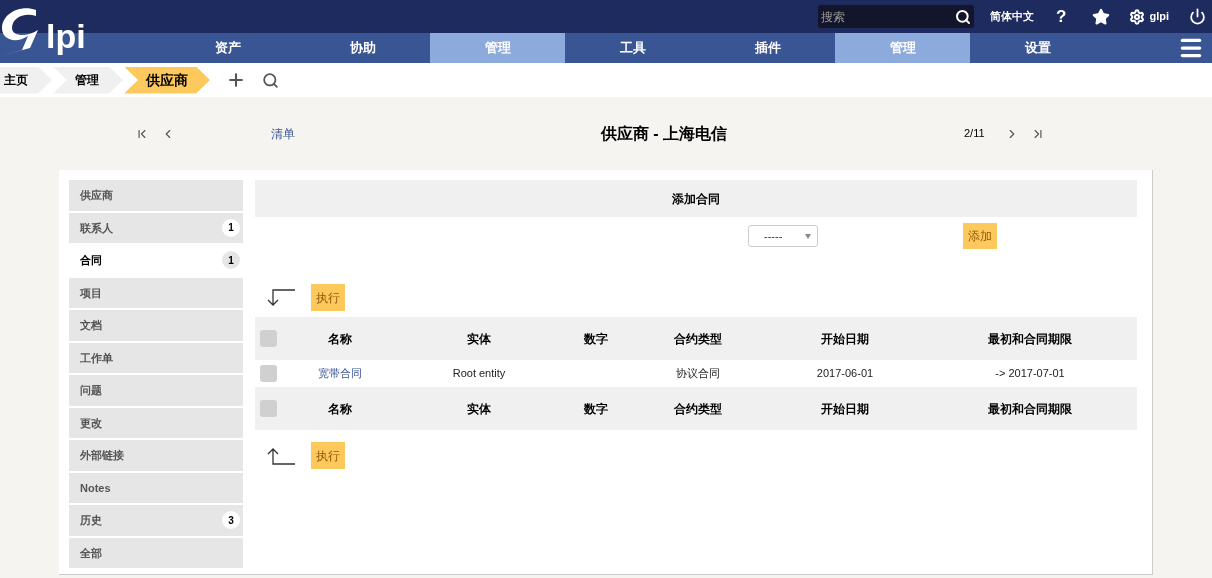 This screenshot has width=1212, height=578. I want to click on sidebar-tab: 问题, so click(156, 390).